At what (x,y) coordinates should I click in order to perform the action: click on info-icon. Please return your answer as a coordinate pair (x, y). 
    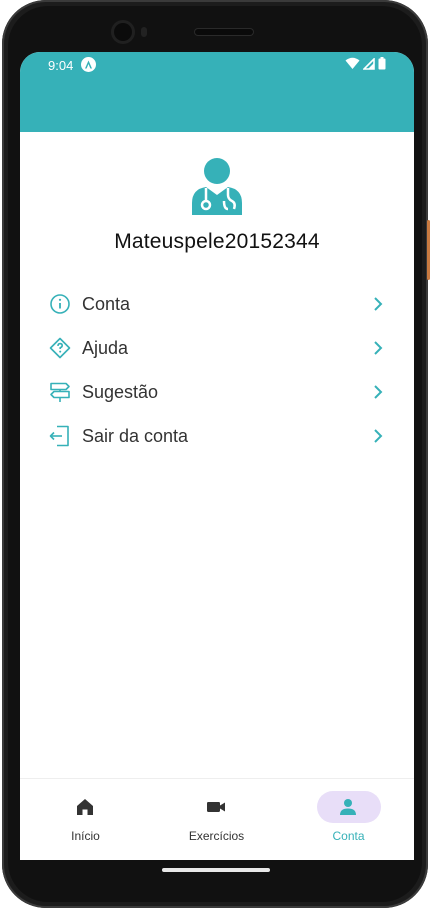
    Looking at the image, I should click on (60, 304).